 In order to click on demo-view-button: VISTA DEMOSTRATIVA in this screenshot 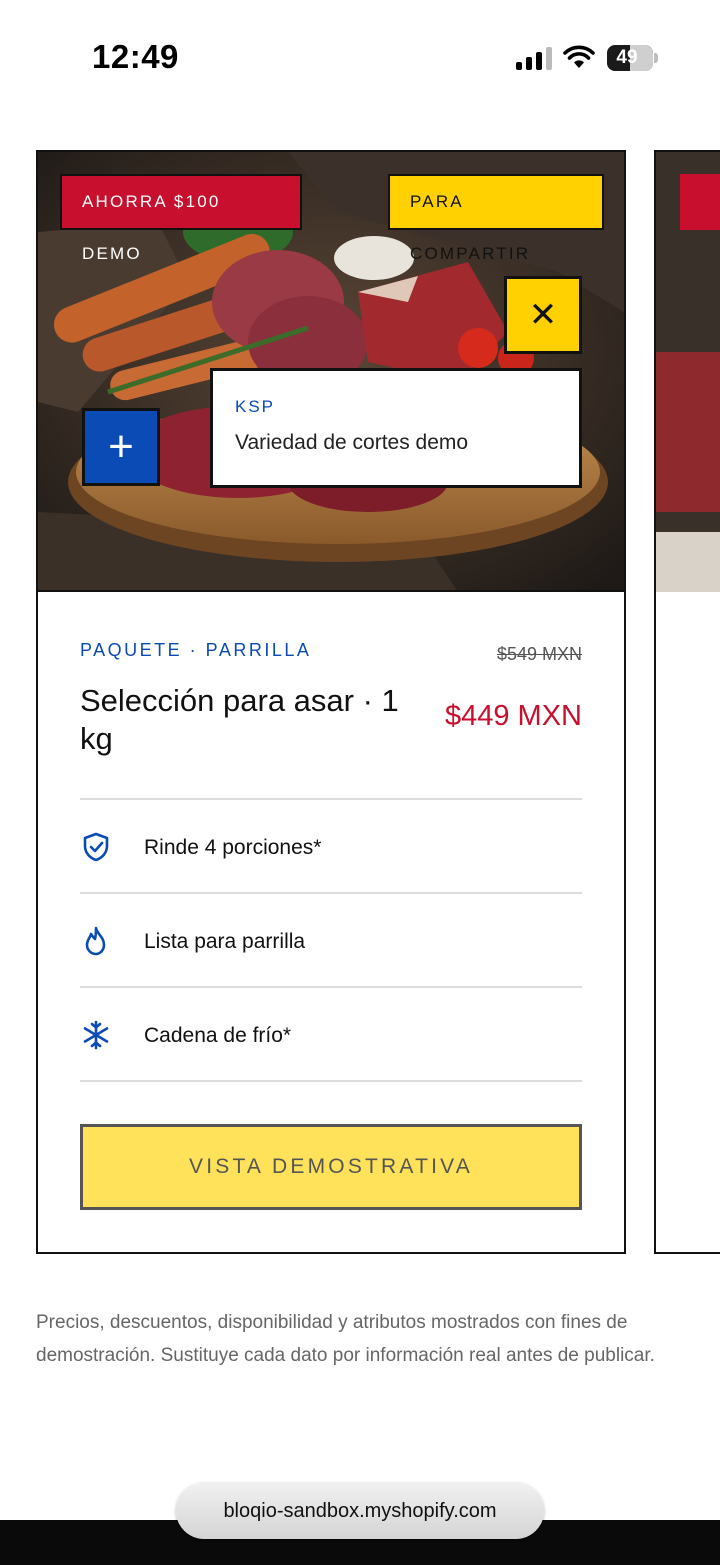, I will do `click(331, 1167)`.